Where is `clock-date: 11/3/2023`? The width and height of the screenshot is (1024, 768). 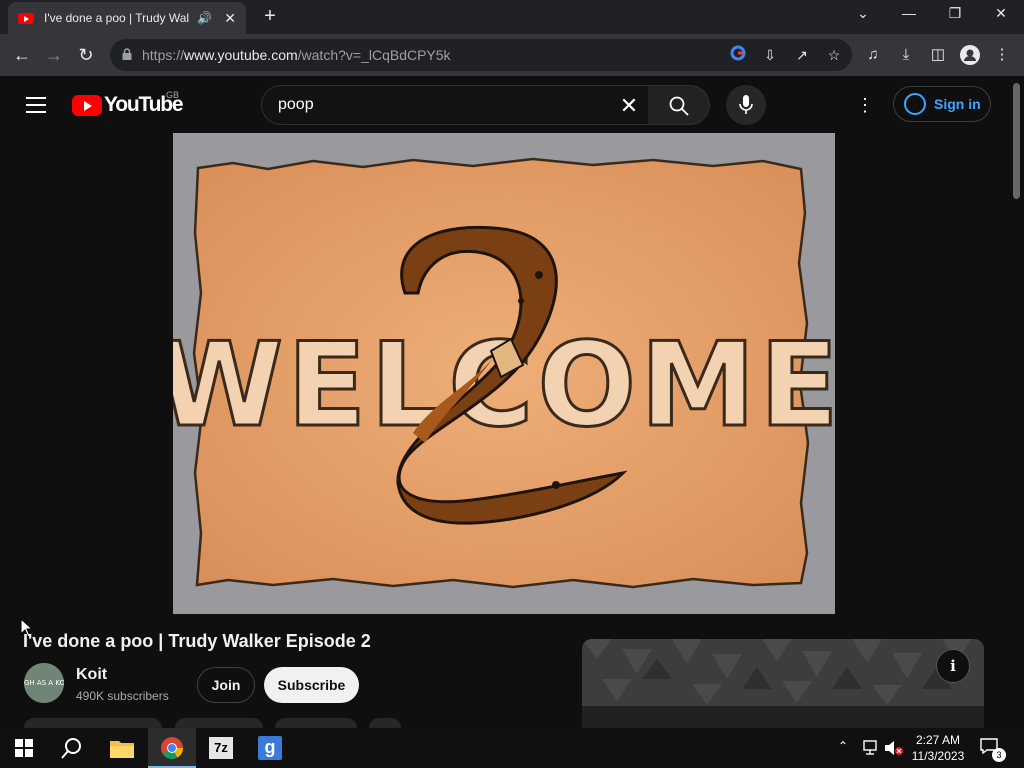 clock-date: 11/3/2023 is located at coordinates (938, 756).